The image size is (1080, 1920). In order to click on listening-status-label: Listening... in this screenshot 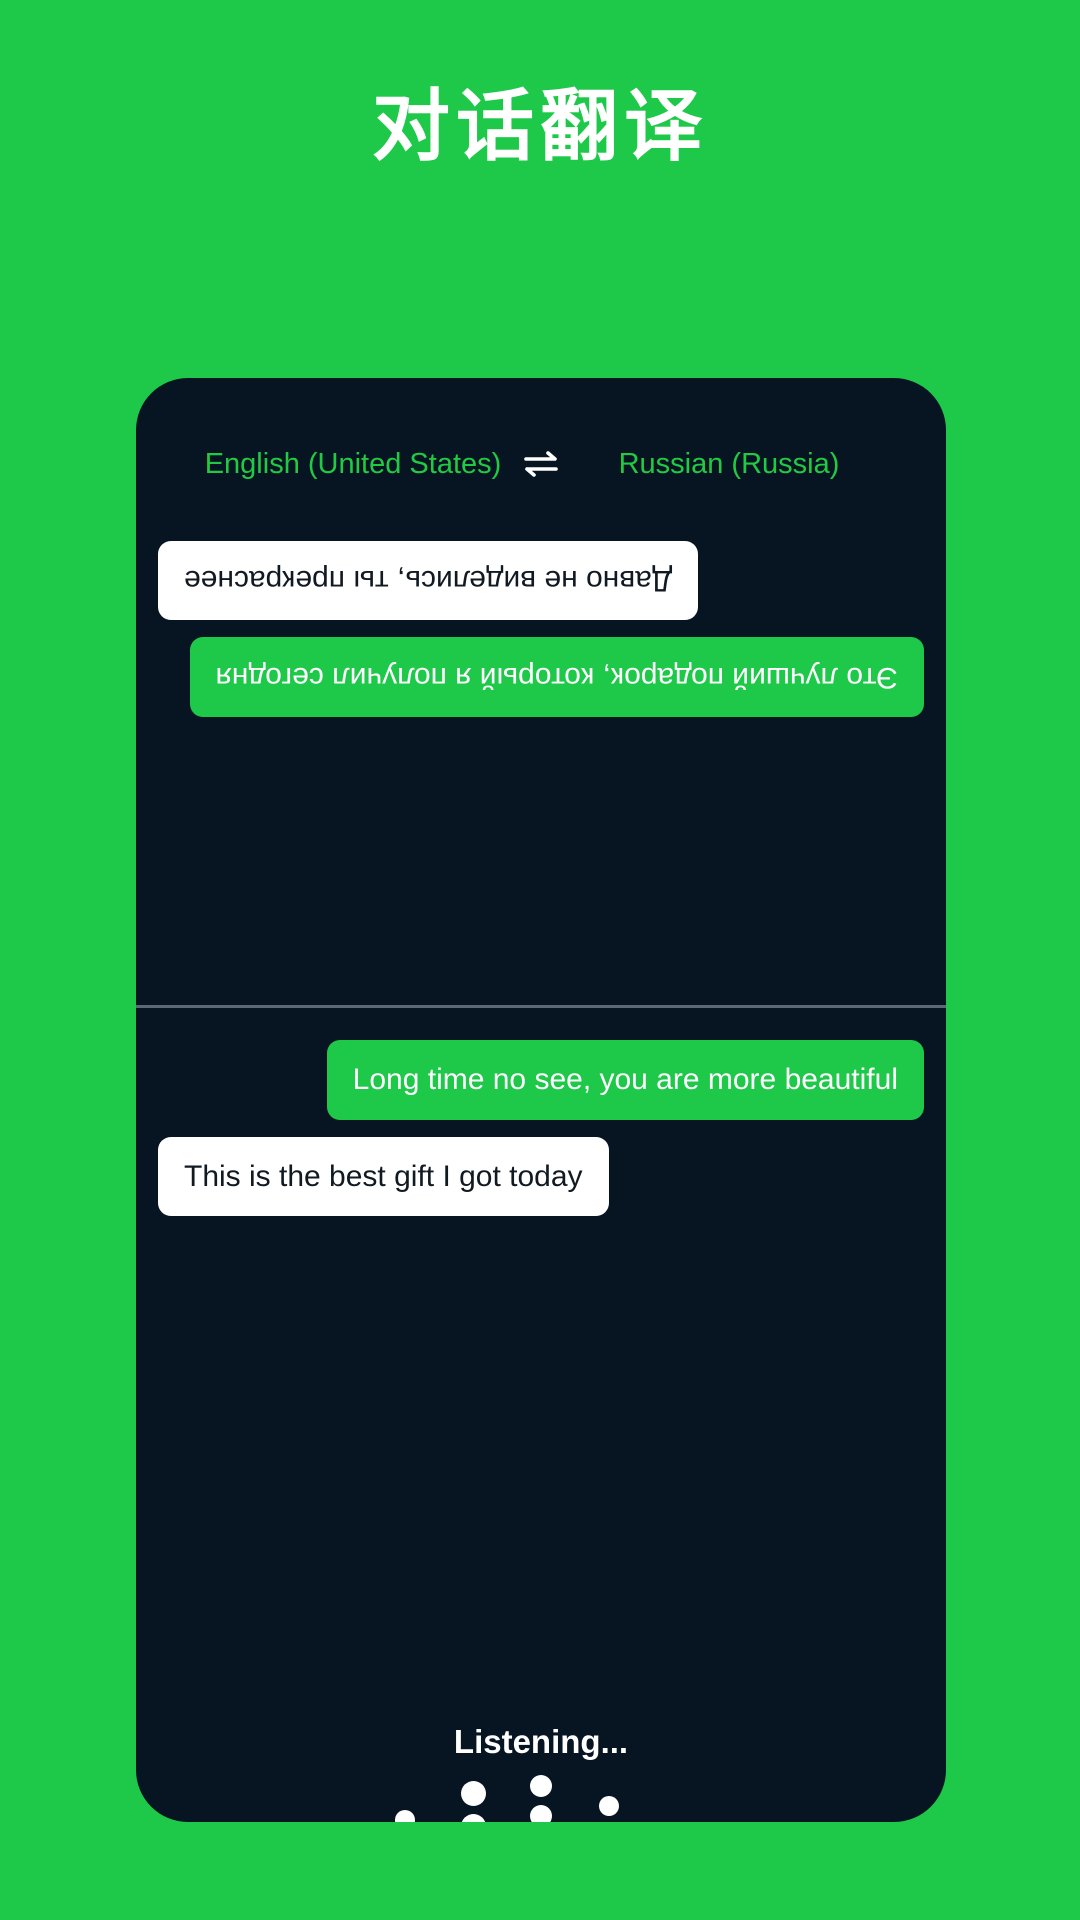, I will do `click(541, 1741)`.